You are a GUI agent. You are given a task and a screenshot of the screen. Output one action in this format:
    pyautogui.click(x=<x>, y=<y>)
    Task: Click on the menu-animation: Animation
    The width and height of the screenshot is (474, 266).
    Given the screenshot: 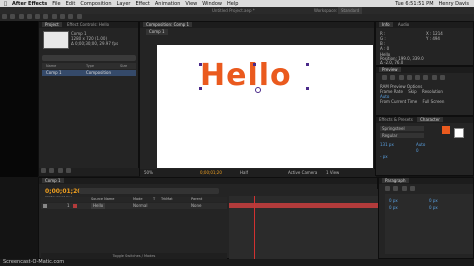 What is the action you would take?
    pyautogui.click(x=168, y=4)
    